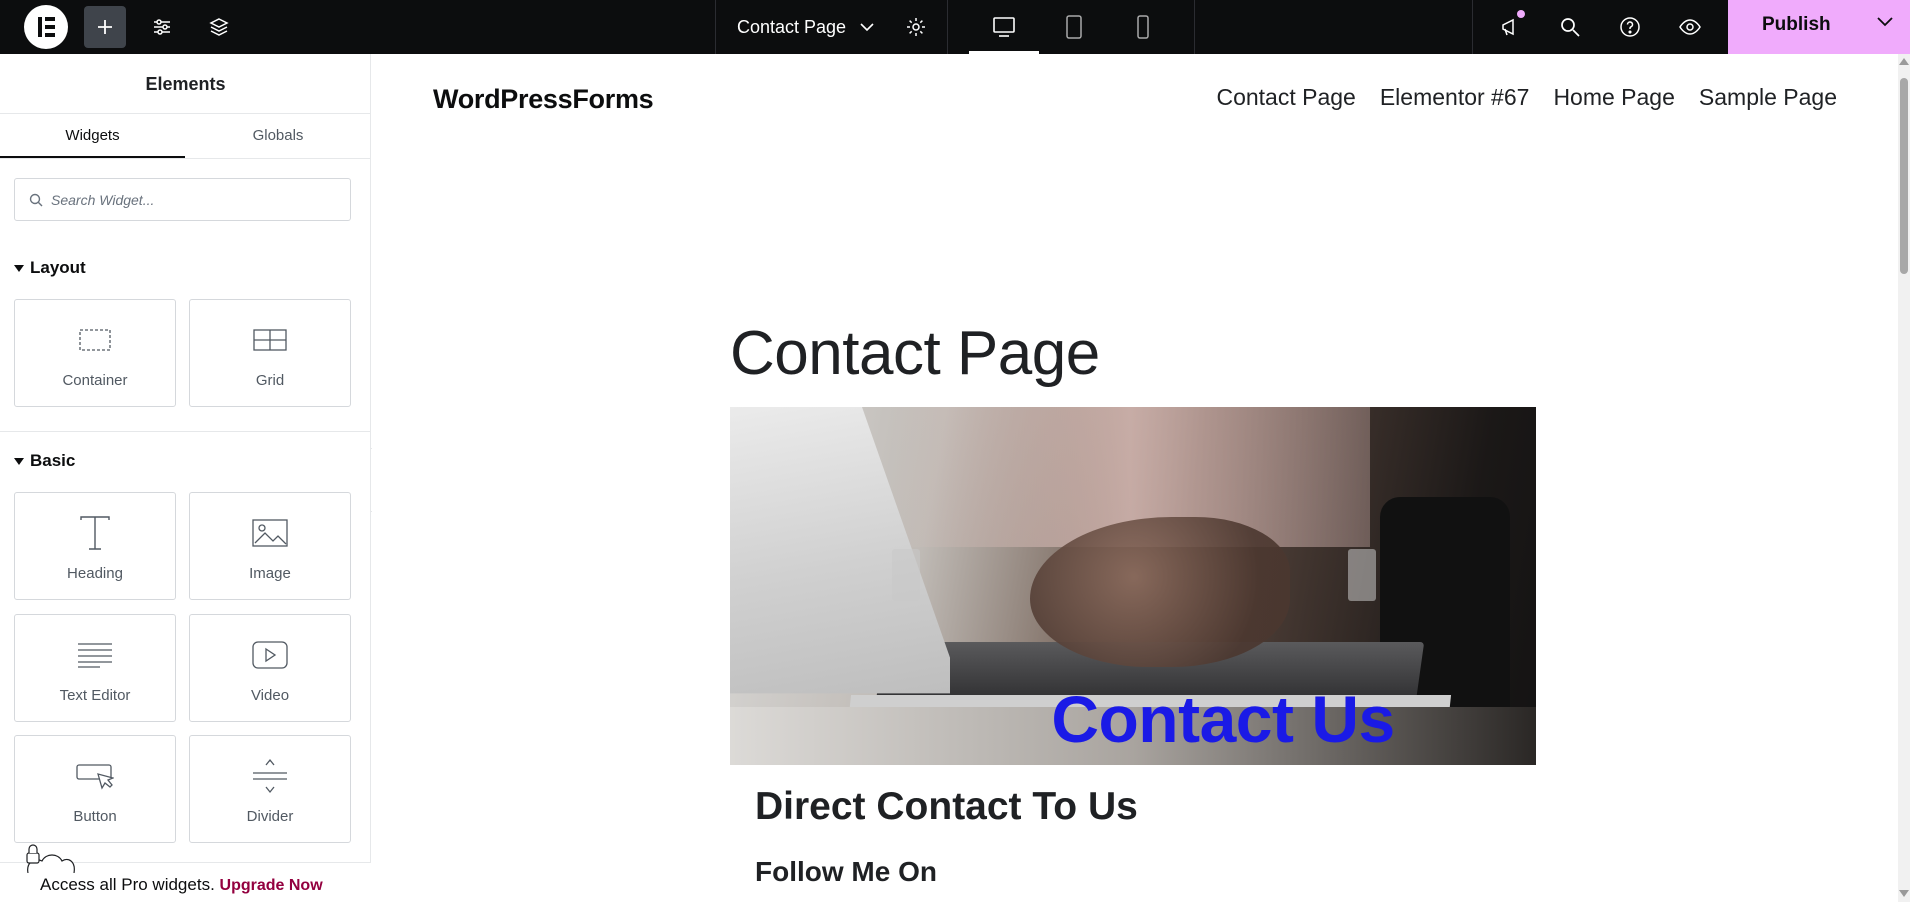 The height and width of the screenshot is (902, 1910). What do you see at coordinates (1613, 97) in the screenshot?
I see `nav-link-home-page: Home Page` at bounding box center [1613, 97].